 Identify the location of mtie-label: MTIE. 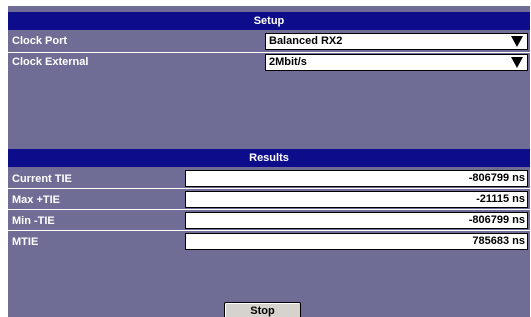
(25, 242).